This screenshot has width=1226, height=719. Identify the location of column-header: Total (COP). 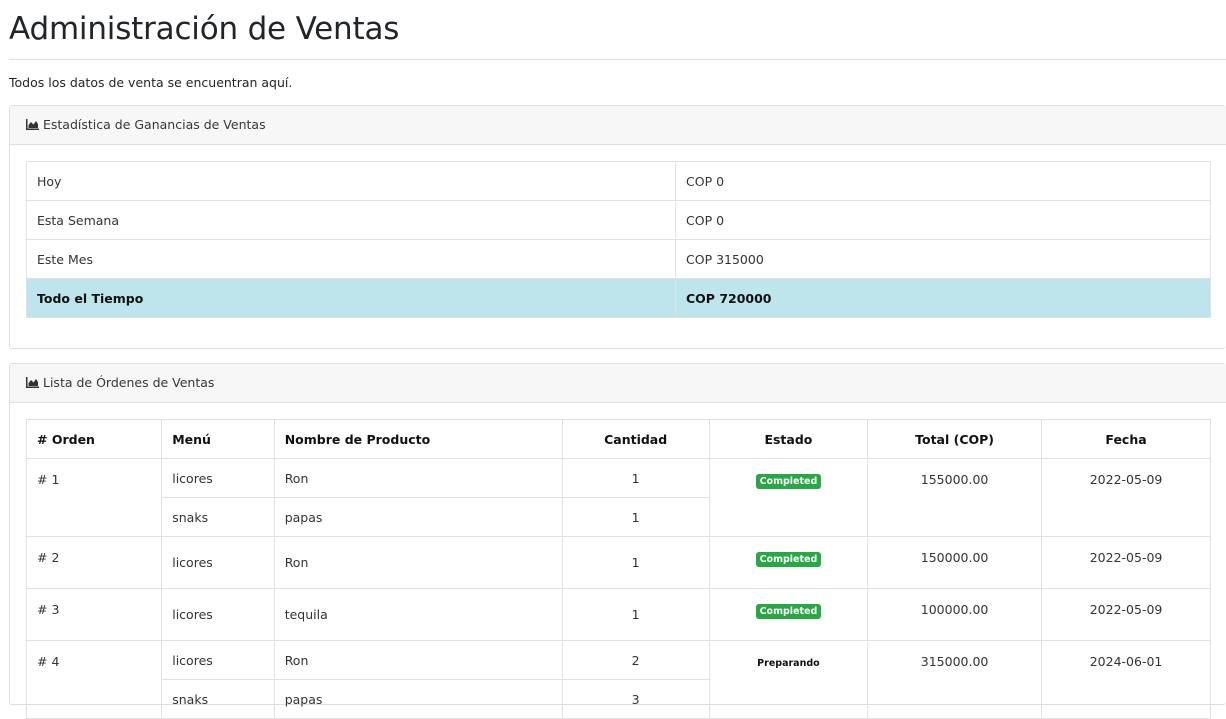
(955, 439).